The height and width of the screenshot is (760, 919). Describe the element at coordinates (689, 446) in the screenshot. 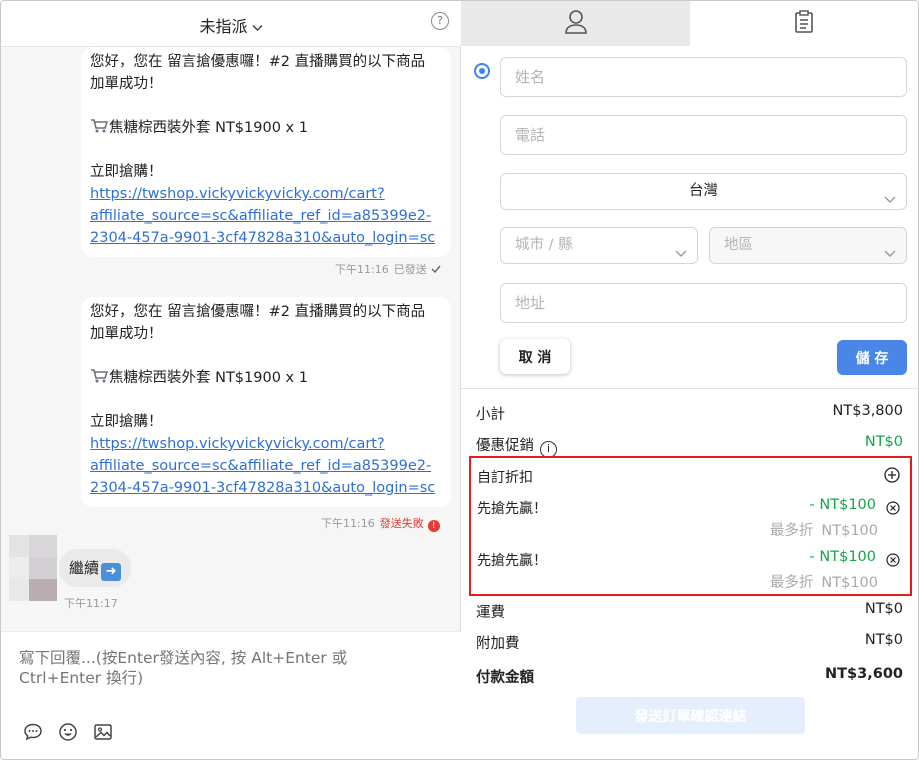

I see `promo-row: 優惠促銷 i NT$0` at that location.